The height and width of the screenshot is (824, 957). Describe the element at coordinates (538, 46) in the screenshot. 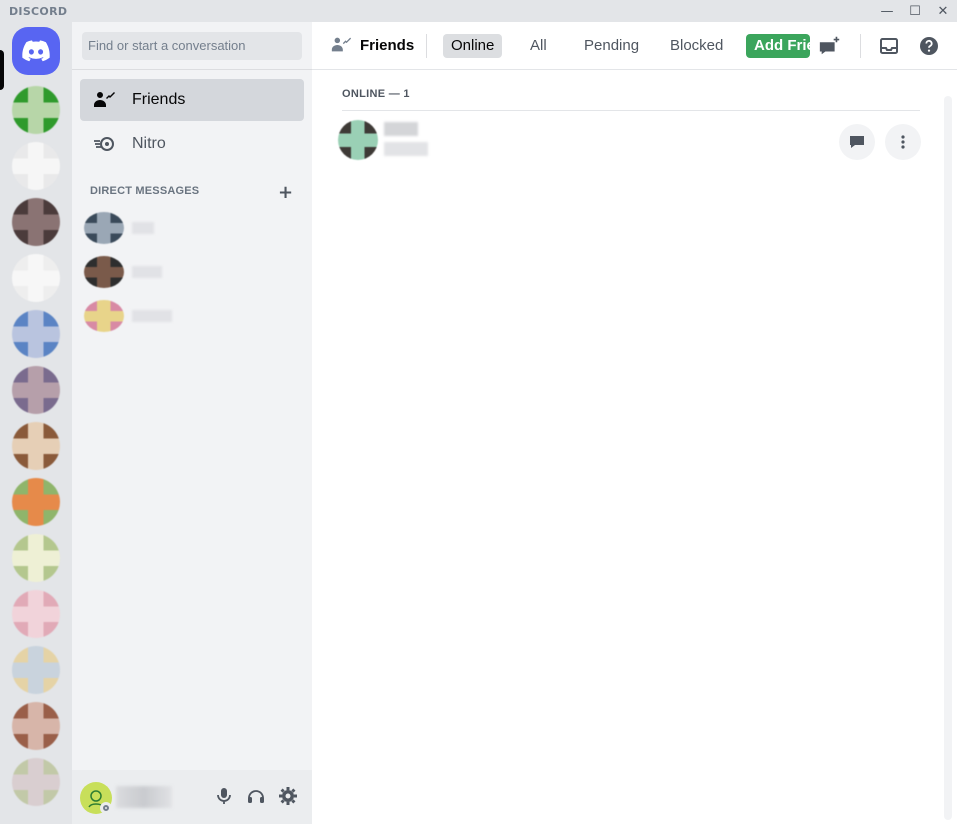

I see `tab-all: All` at that location.